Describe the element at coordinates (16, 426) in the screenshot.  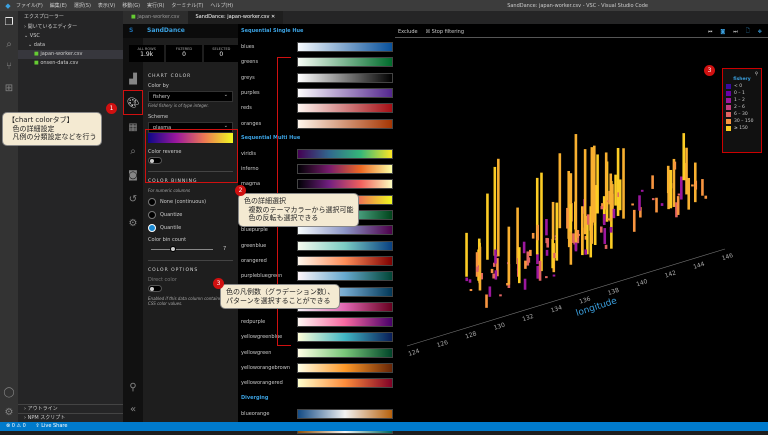
I see `problems-indicator: ⊗ 0 ⚠ 0` at that location.